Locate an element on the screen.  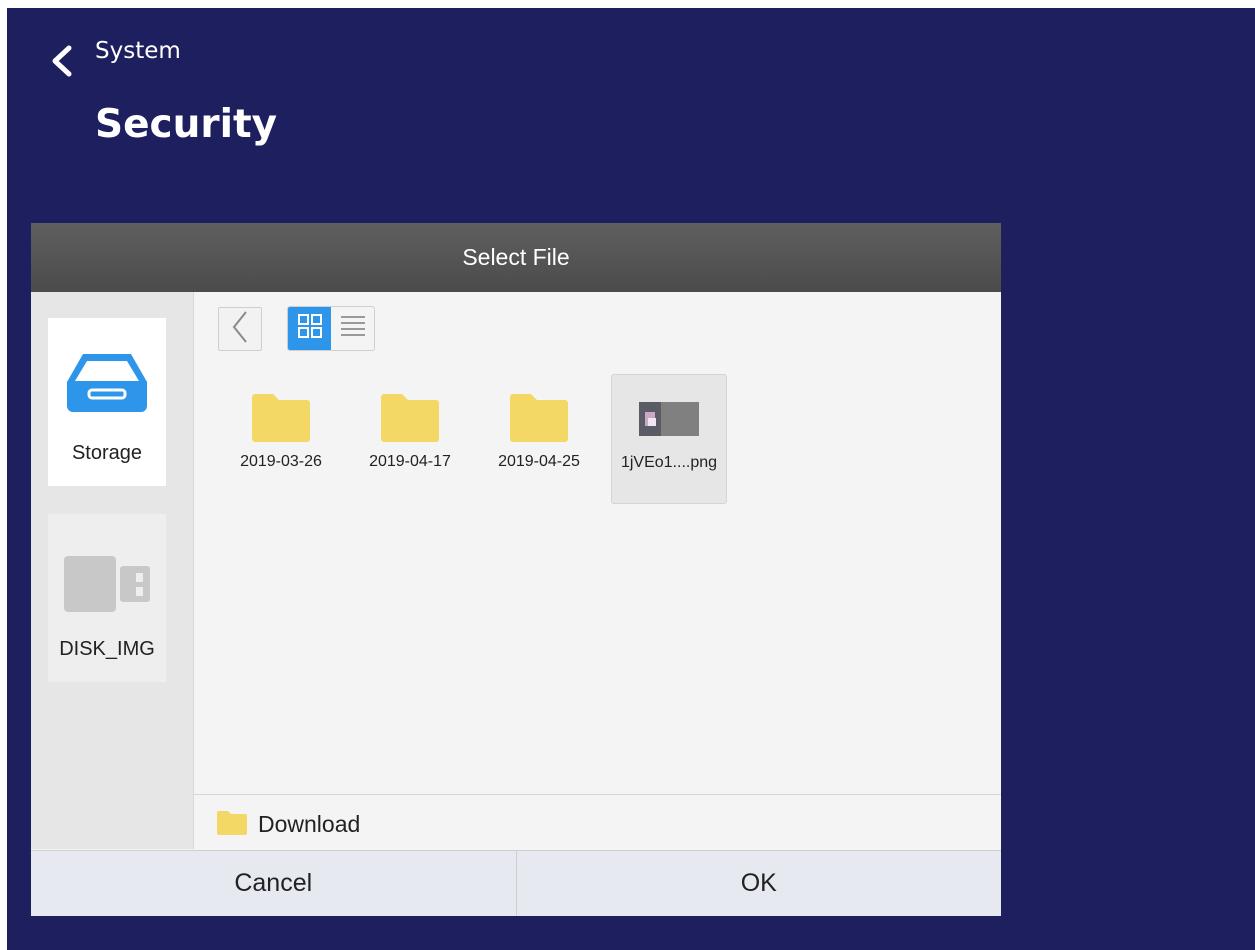
source-item-disk-img: DISK_IMG is located at coordinates (107, 598).